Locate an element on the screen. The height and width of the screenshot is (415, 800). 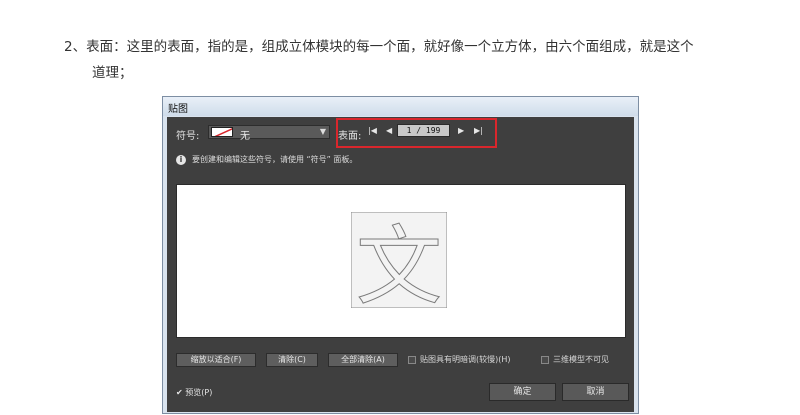
preview-glyph-text: 文 is located at coordinates (399, 262).